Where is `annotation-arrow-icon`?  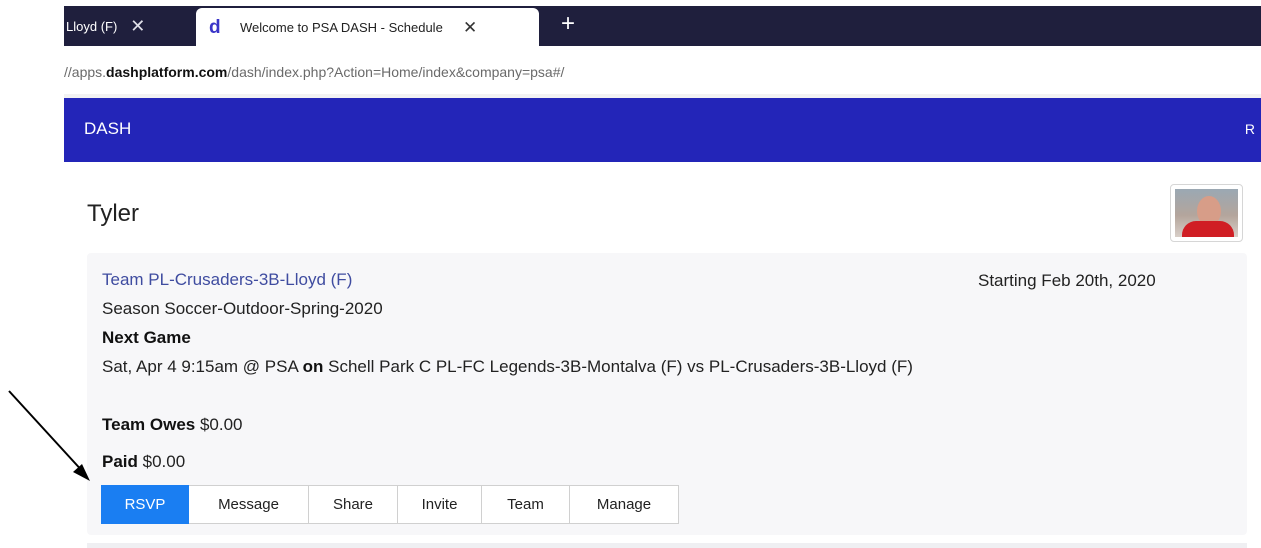
annotation-arrow-icon is located at coordinates (49, 435).